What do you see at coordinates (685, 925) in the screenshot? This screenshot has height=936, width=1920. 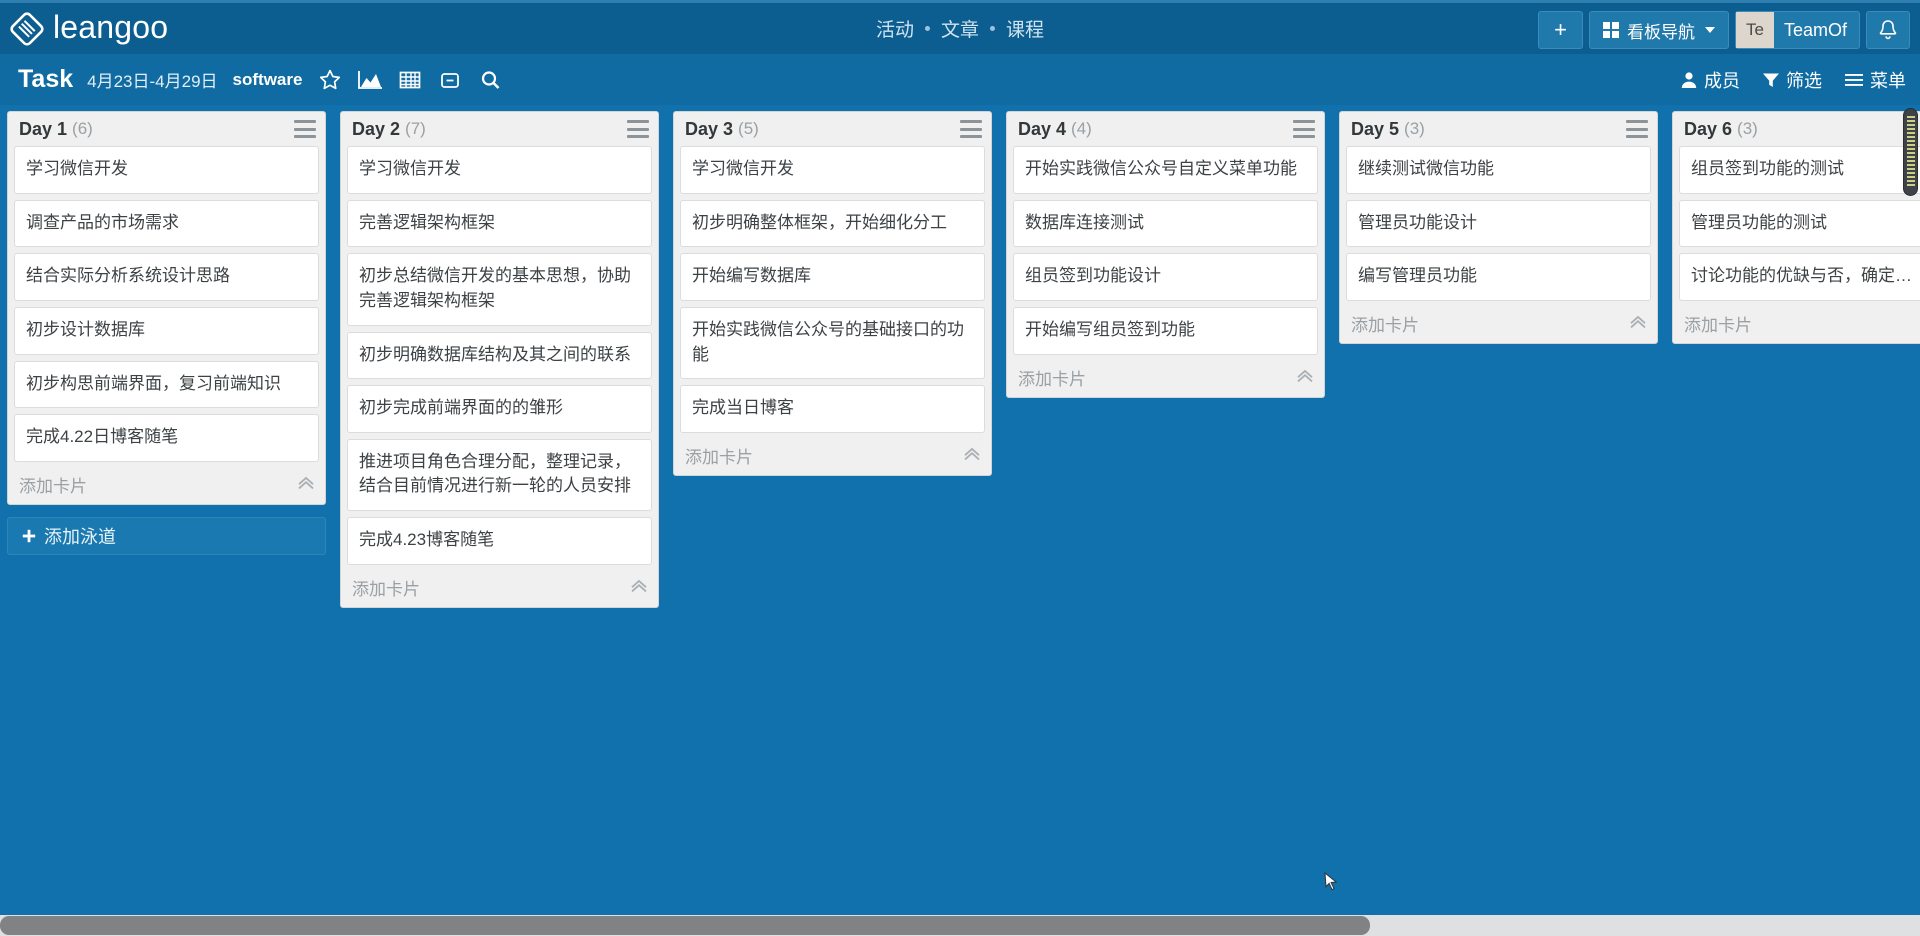 I see `horizontal-scrollbar-thumb` at bounding box center [685, 925].